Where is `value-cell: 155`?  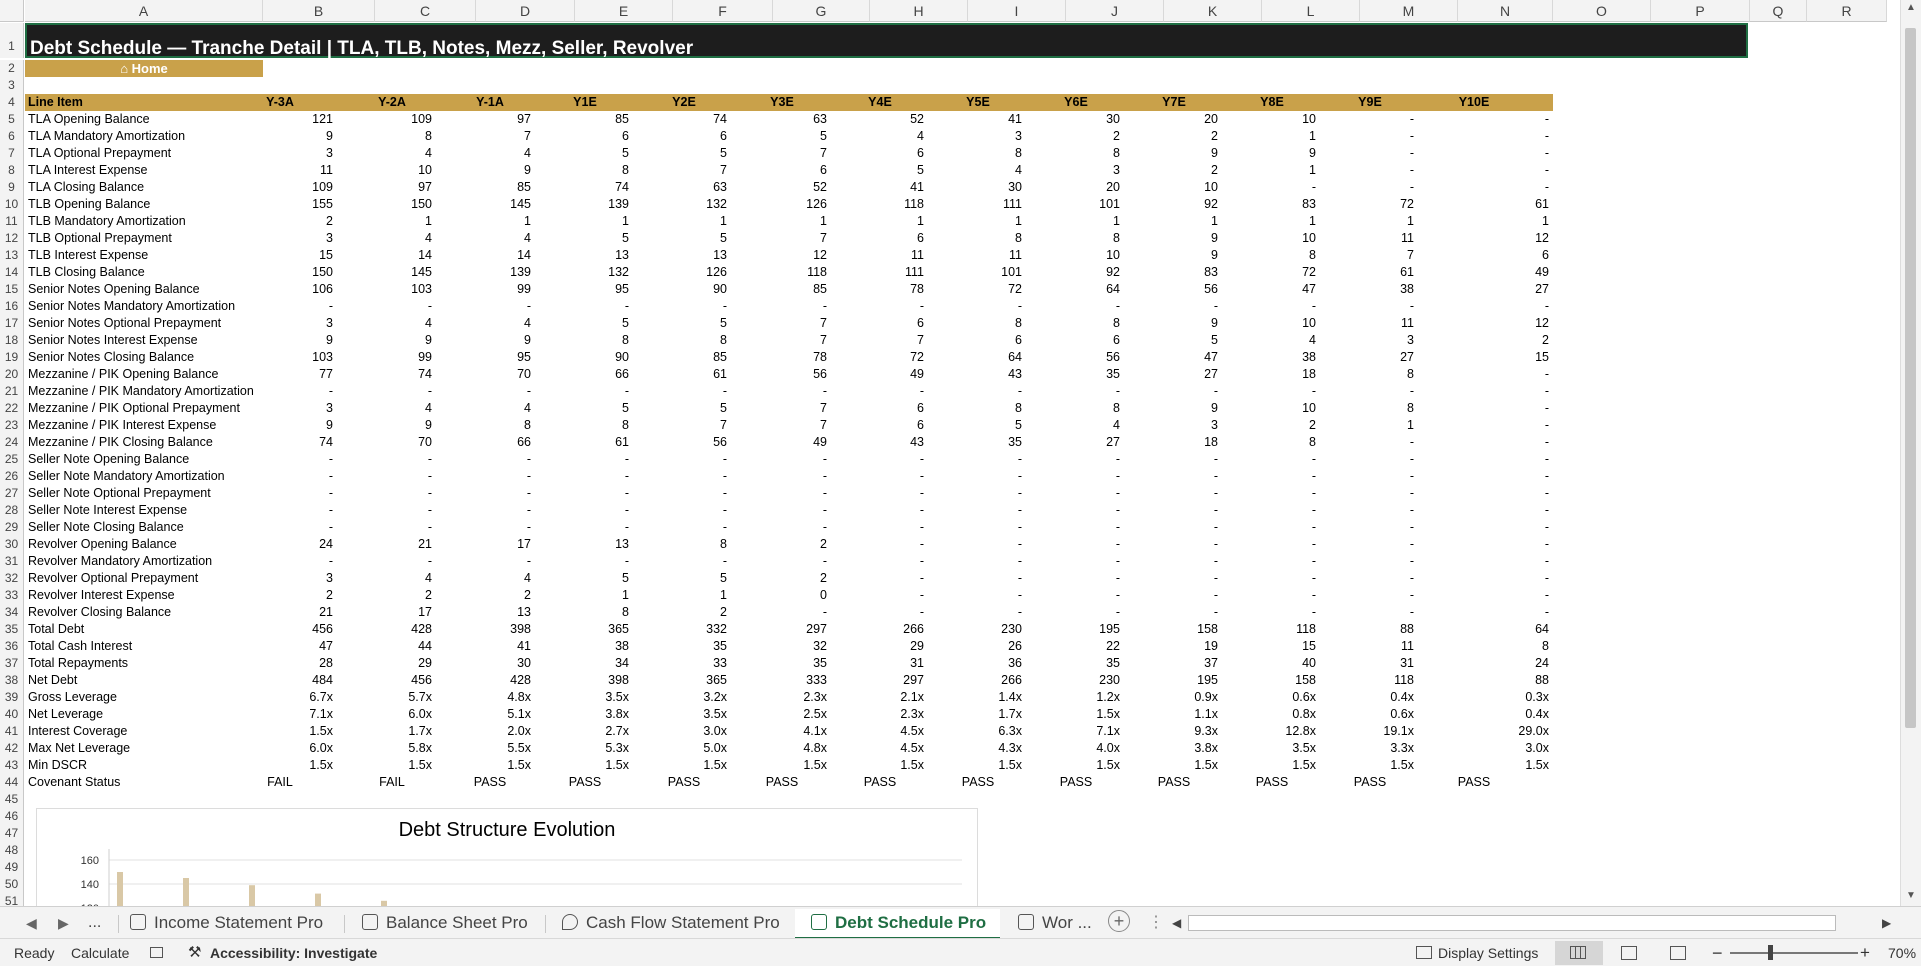 value-cell: 155 is located at coordinates (288, 204).